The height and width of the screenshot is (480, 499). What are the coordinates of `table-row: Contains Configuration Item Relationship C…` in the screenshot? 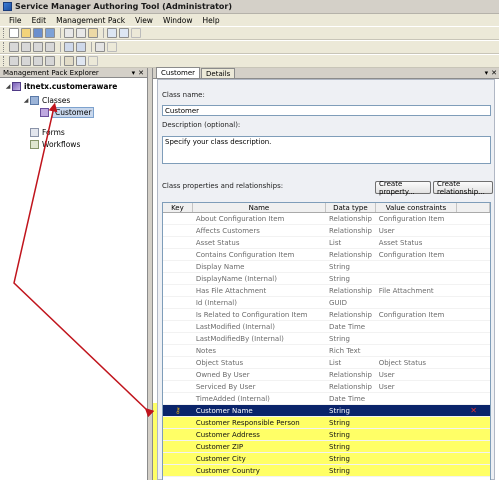 It's located at (326, 255).